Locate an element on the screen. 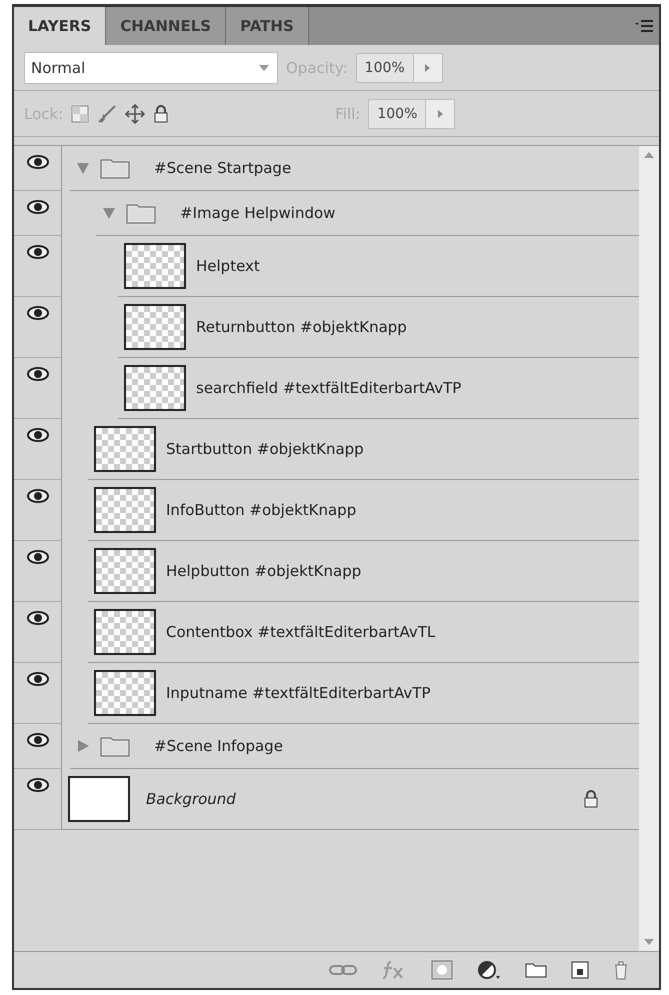  caret-icon is located at coordinates (264, 67).